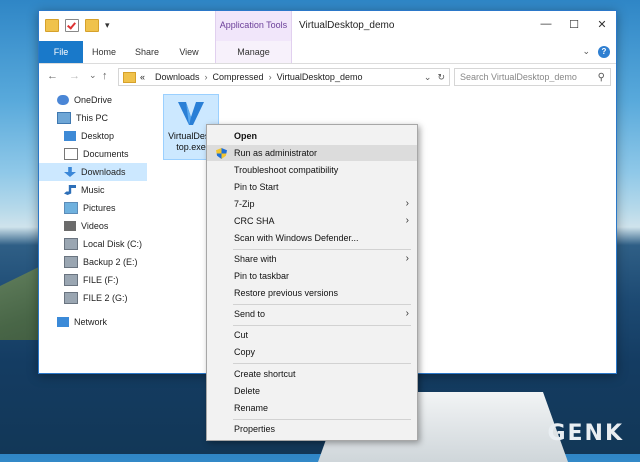 This screenshot has width=640, height=462. What do you see at coordinates (113, 244) in the screenshot?
I see `nav-item-label: Local Disk (C:)` at bounding box center [113, 244].